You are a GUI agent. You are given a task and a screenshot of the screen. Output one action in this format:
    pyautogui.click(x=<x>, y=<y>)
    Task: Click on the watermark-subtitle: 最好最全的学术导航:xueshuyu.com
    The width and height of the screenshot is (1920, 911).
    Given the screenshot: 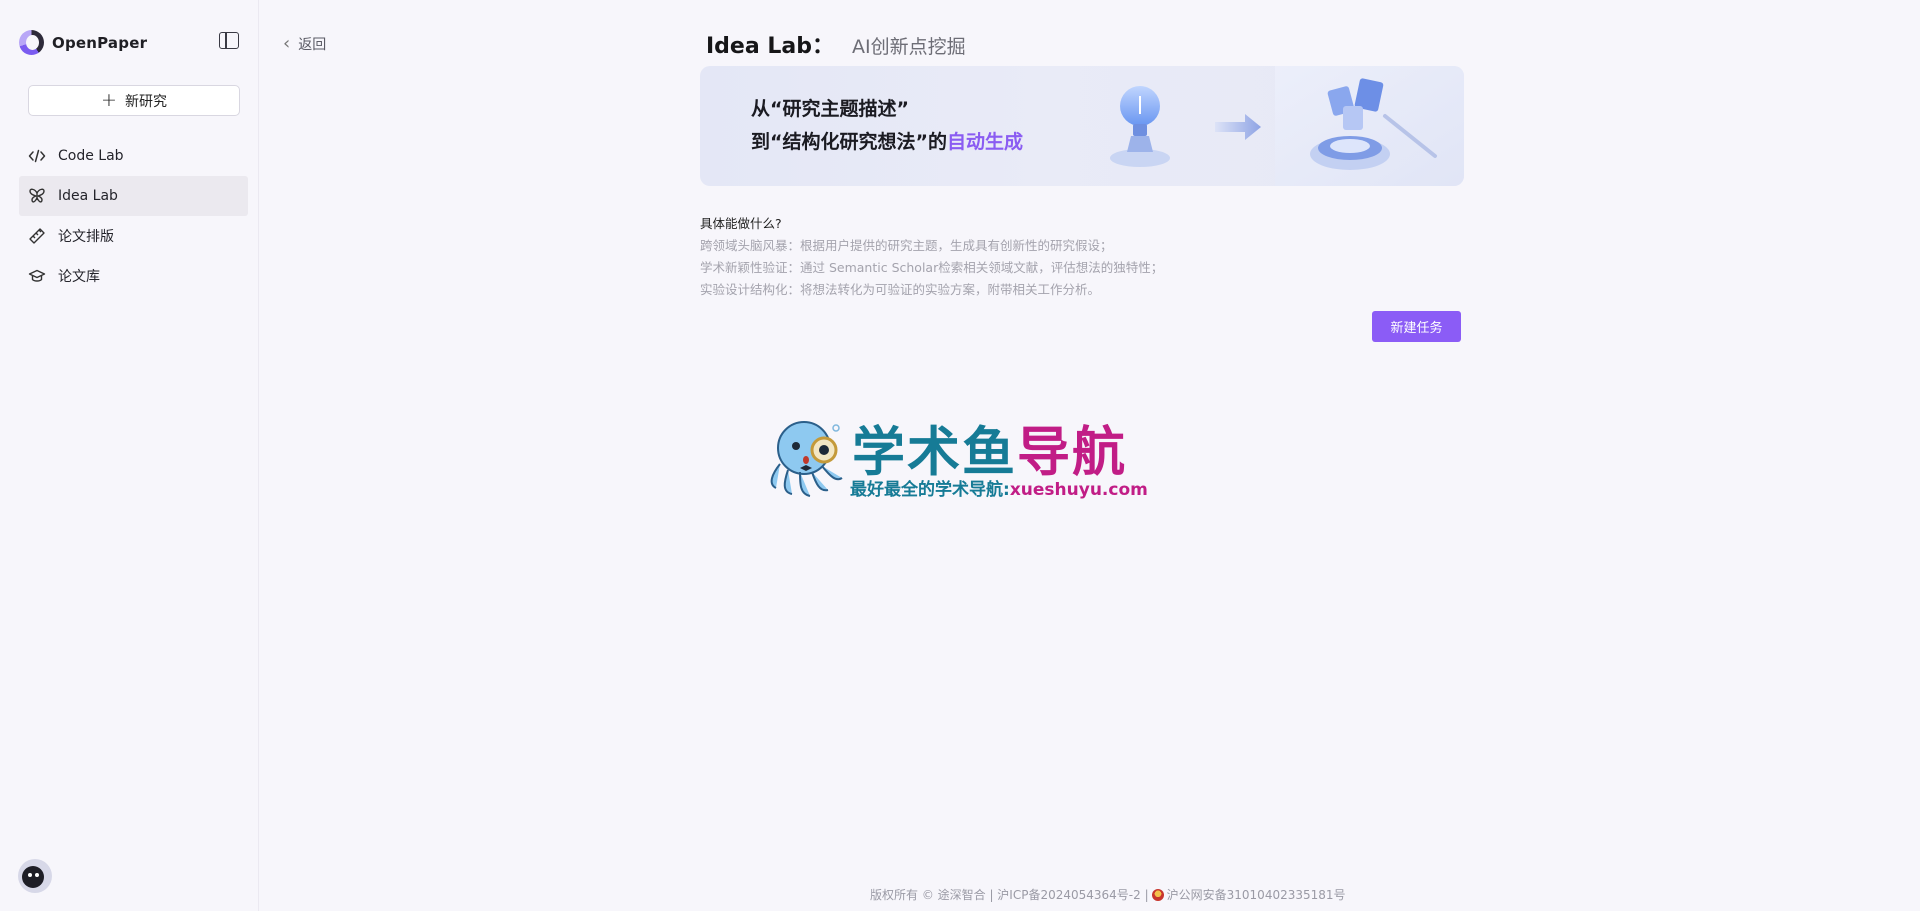 What is the action you would take?
    pyautogui.click(x=999, y=487)
    